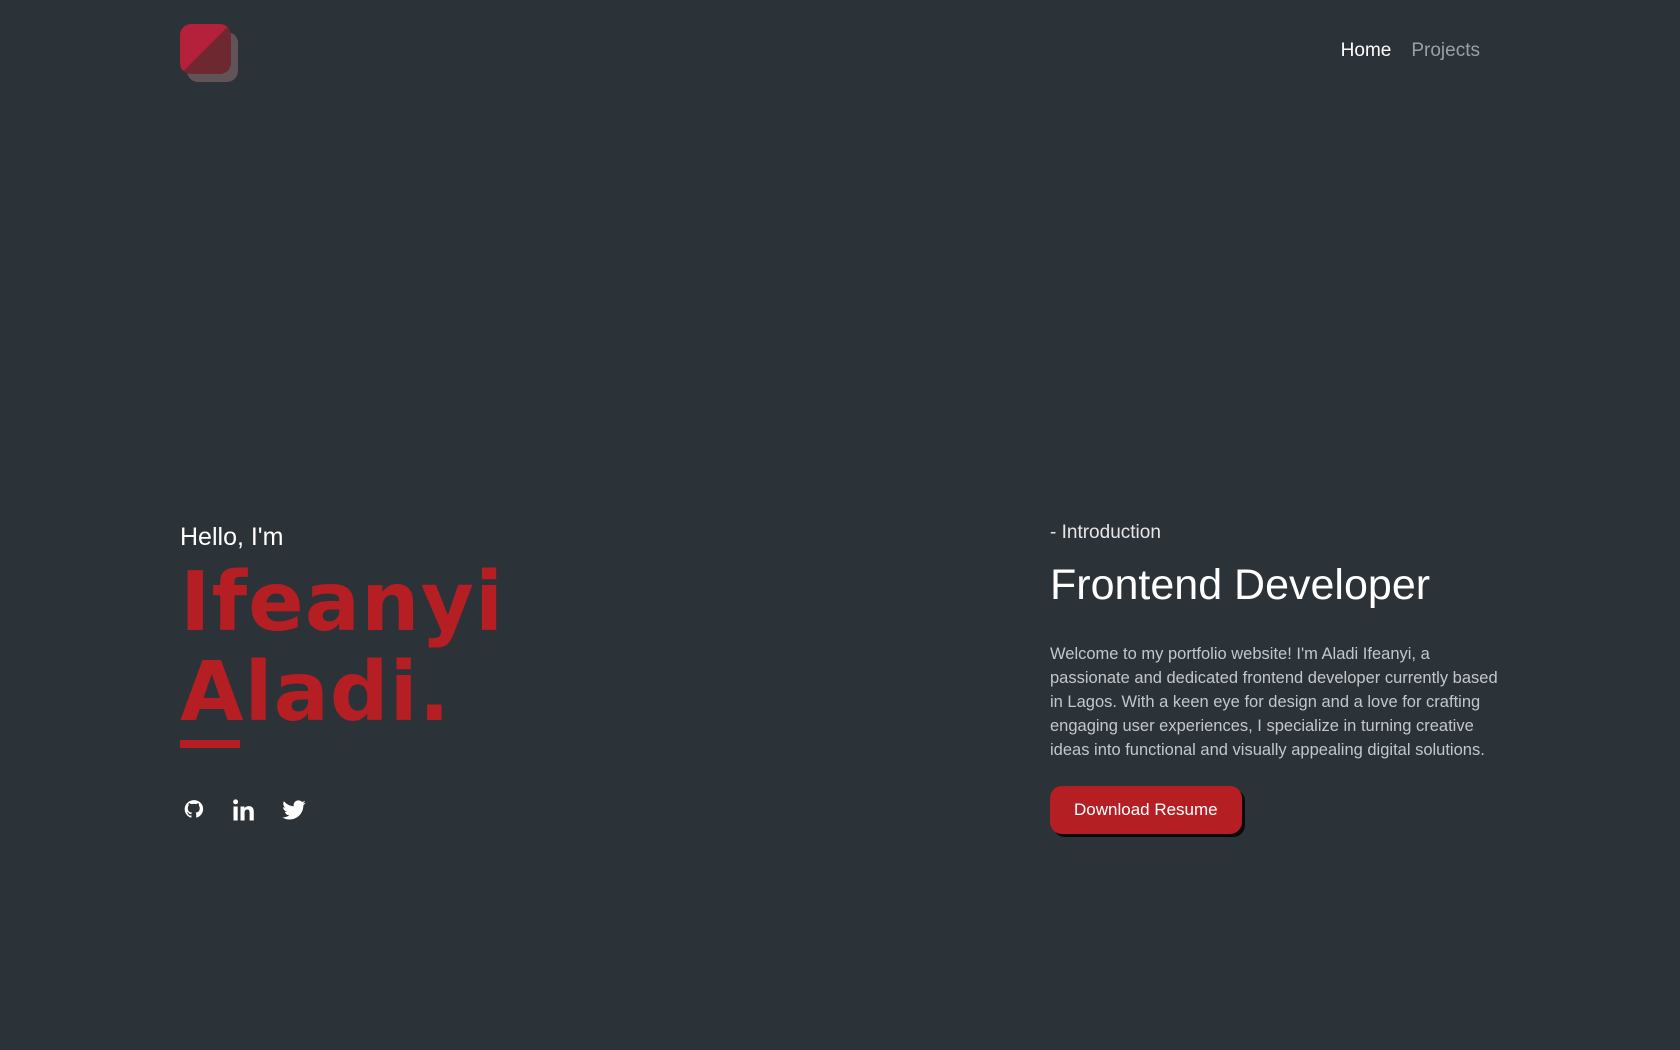 The image size is (1680, 1050). I want to click on last-name: Aladi., so click(315, 692).